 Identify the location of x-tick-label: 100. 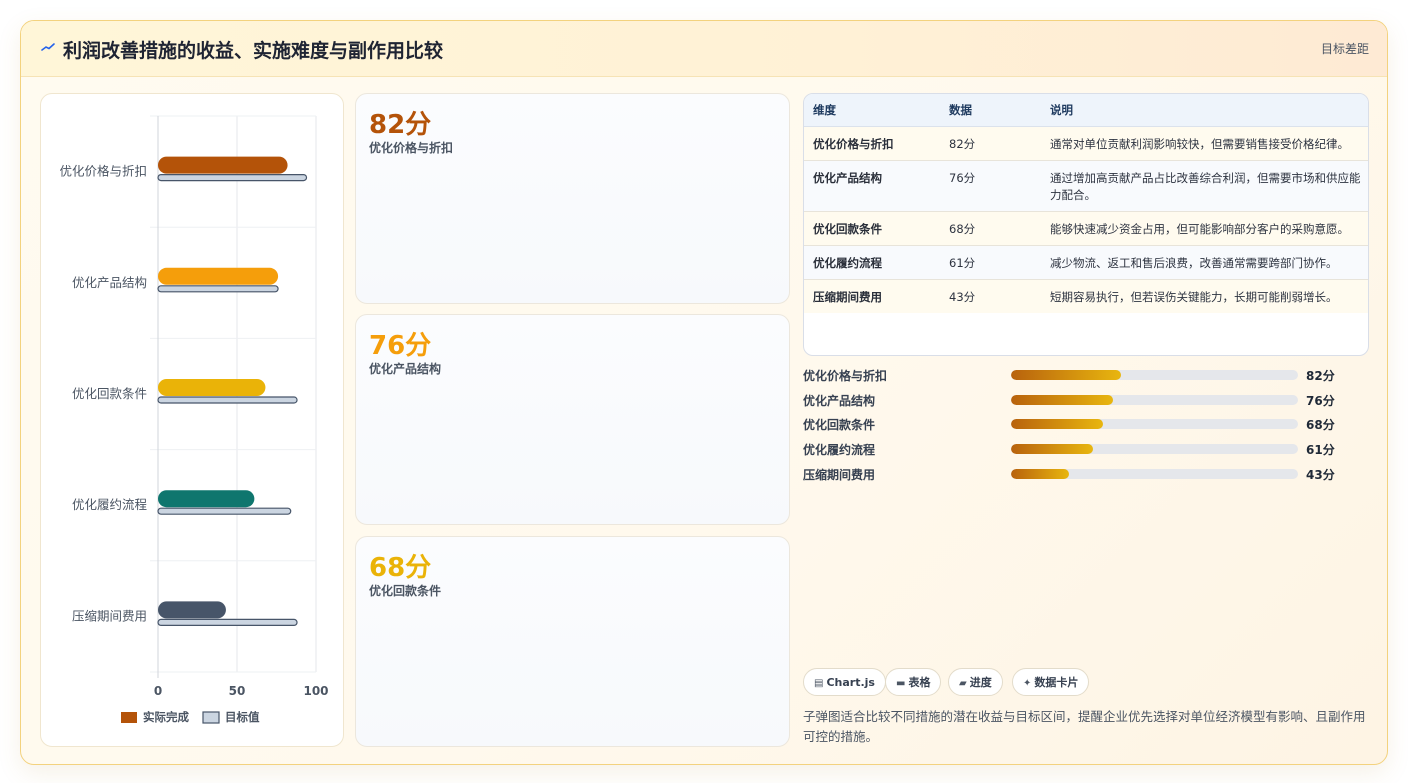
(315, 691).